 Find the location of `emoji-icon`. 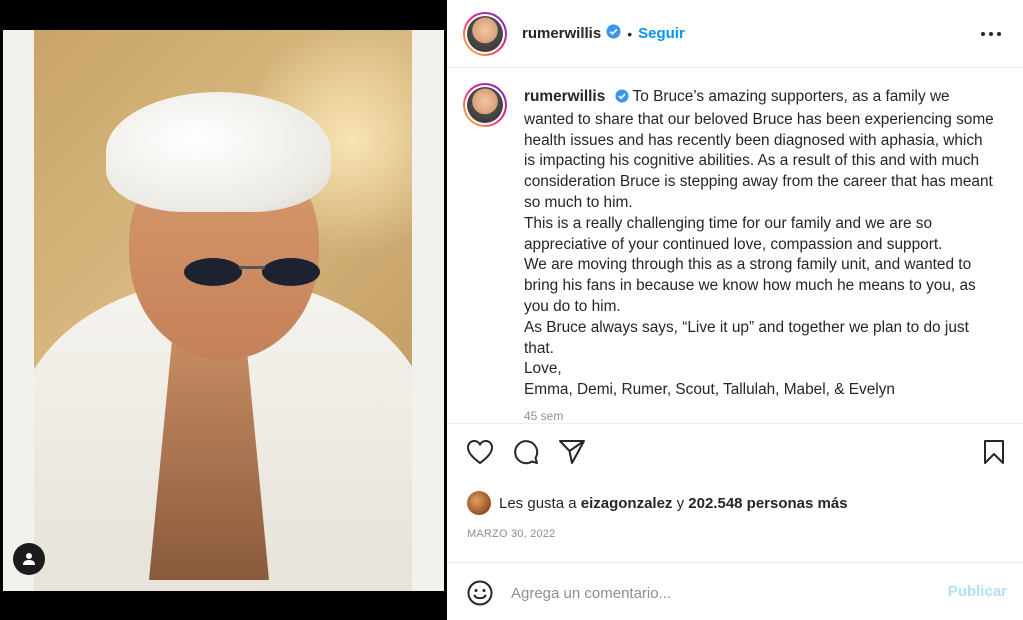

emoji-icon is located at coordinates (480, 593).